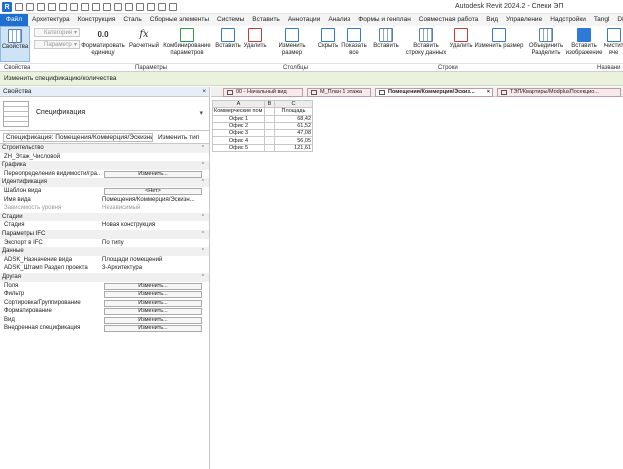  Describe the element at coordinates (602, 20) in the screenshot. I see `ribbon-tab: Tangl` at that location.